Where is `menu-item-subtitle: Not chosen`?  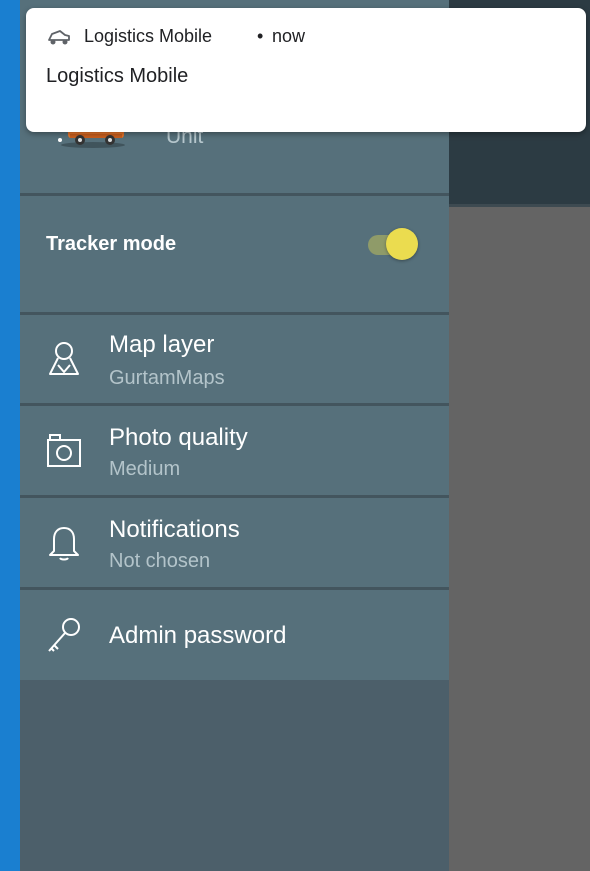 menu-item-subtitle: Not chosen is located at coordinates (160, 561).